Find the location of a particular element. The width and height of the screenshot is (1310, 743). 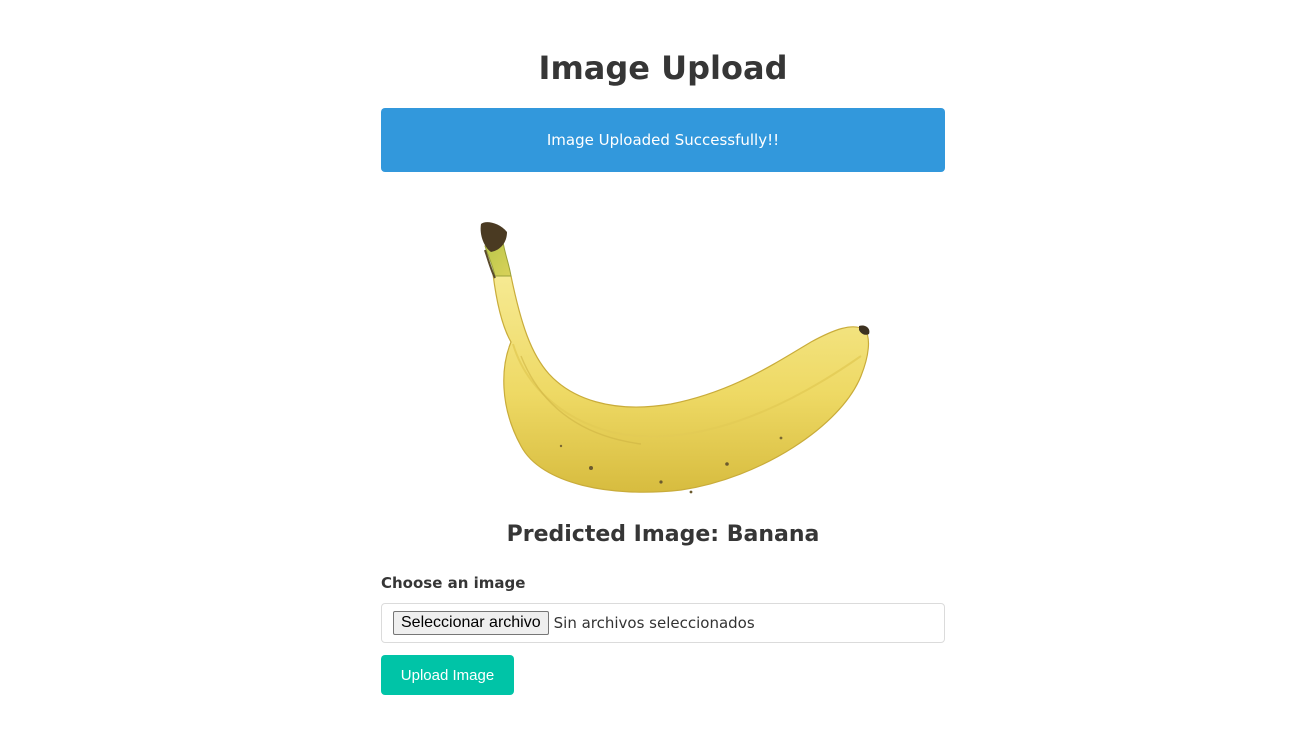

prediction-result: Predicted Image: Banana is located at coordinates (663, 534).